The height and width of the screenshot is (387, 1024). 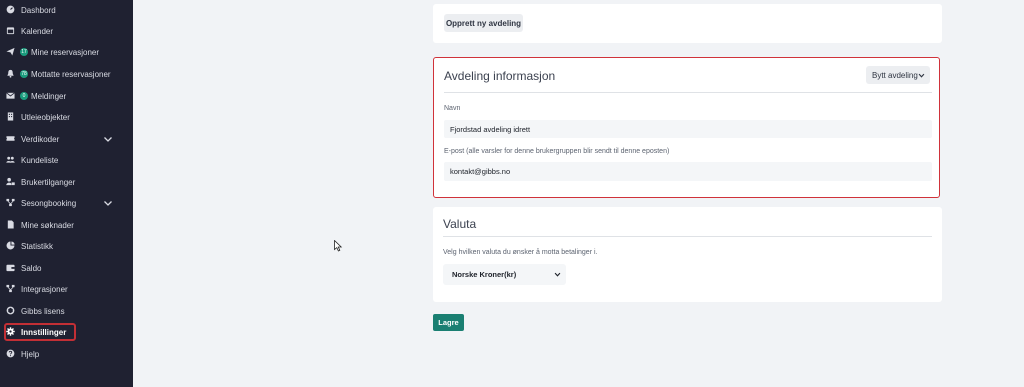 I want to click on currency-select: Norske Kroner(kr), so click(x=504, y=274).